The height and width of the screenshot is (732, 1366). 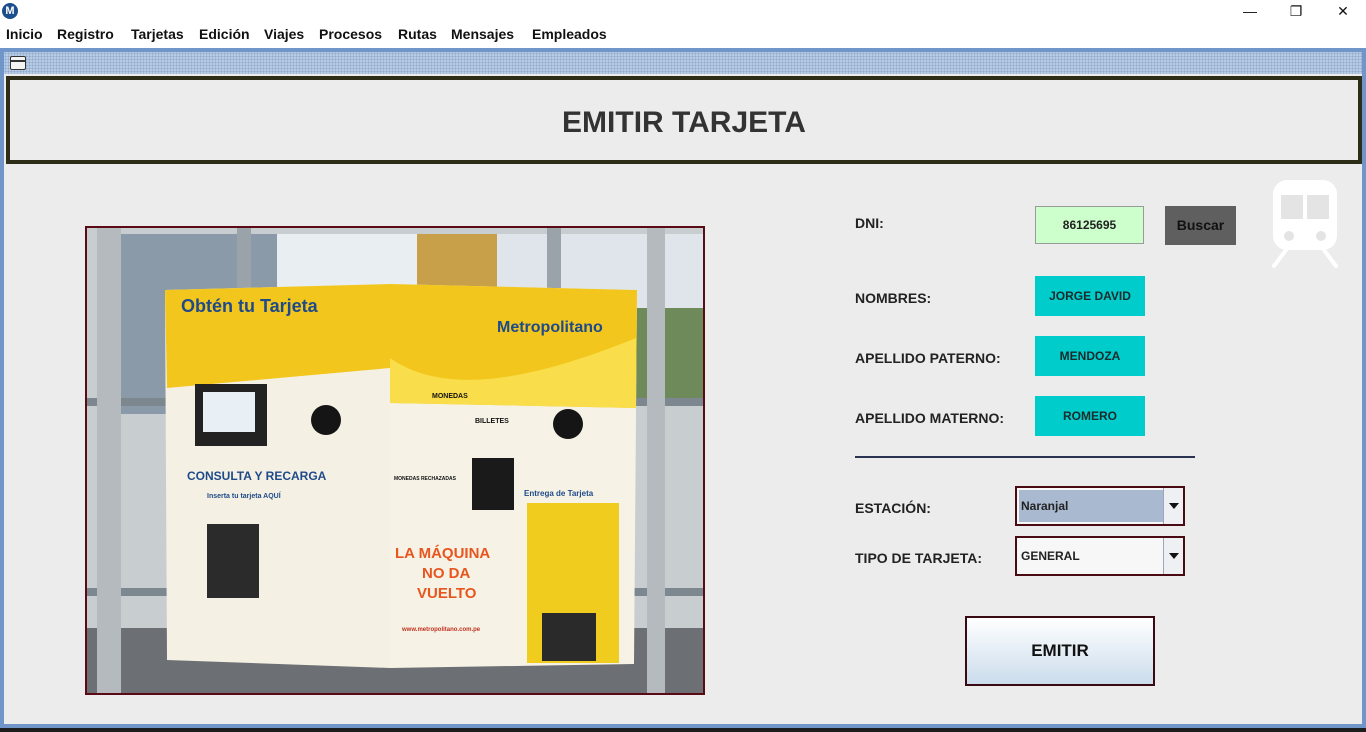 What do you see at coordinates (350, 34) in the screenshot?
I see `menu-procesos: Procesos` at bounding box center [350, 34].